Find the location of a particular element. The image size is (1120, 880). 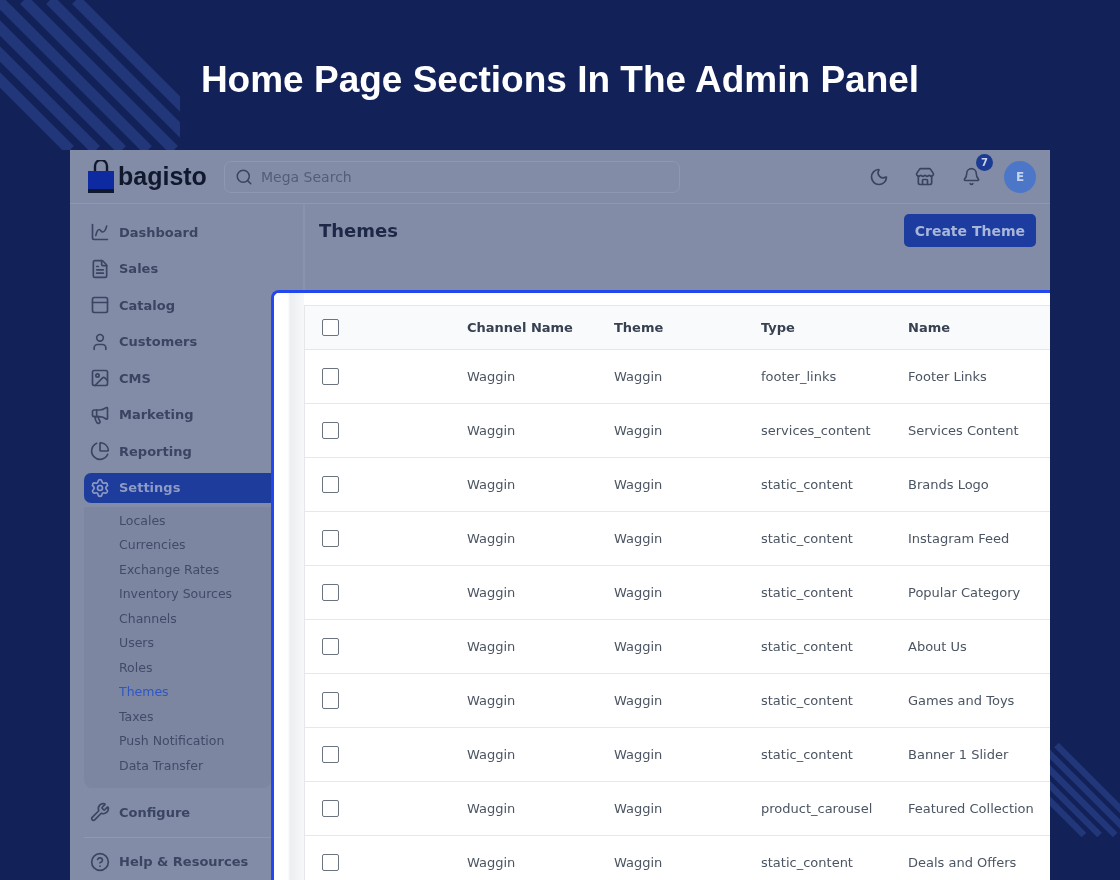

table-cell-text: Services Content is located at coordinates (964, 430).